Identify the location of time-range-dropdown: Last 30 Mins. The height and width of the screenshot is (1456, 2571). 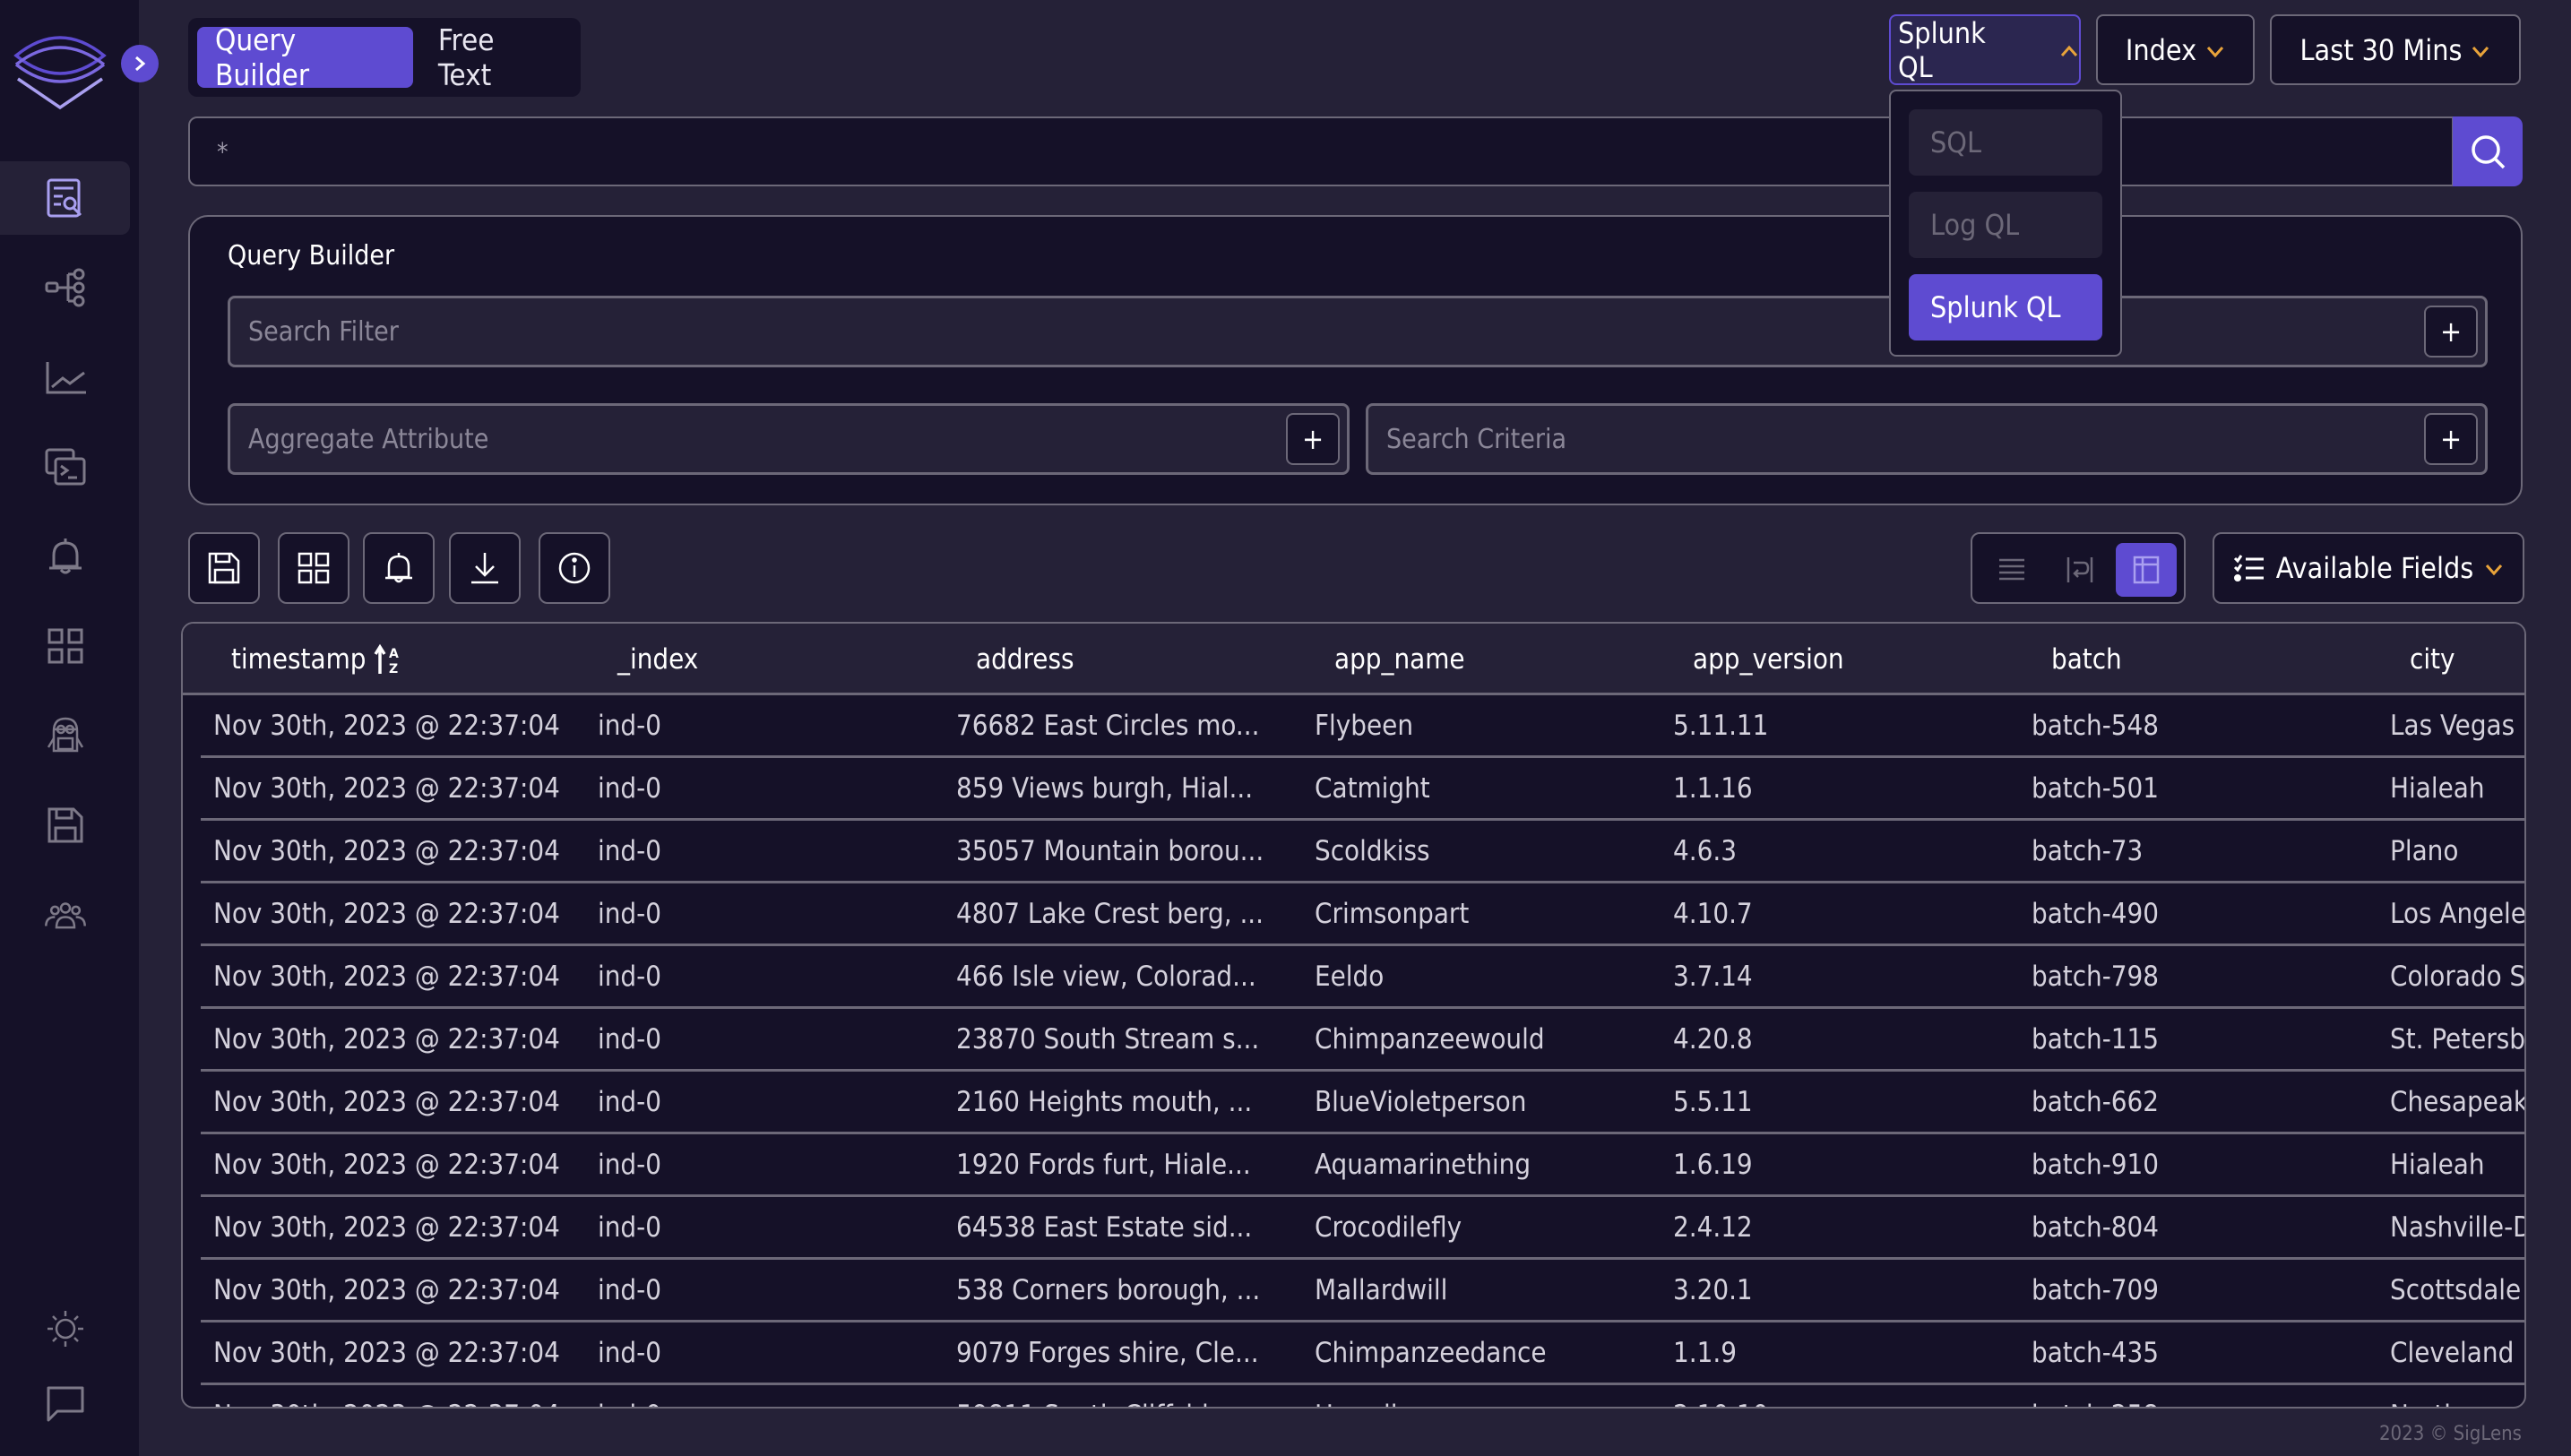
(2395, 49).